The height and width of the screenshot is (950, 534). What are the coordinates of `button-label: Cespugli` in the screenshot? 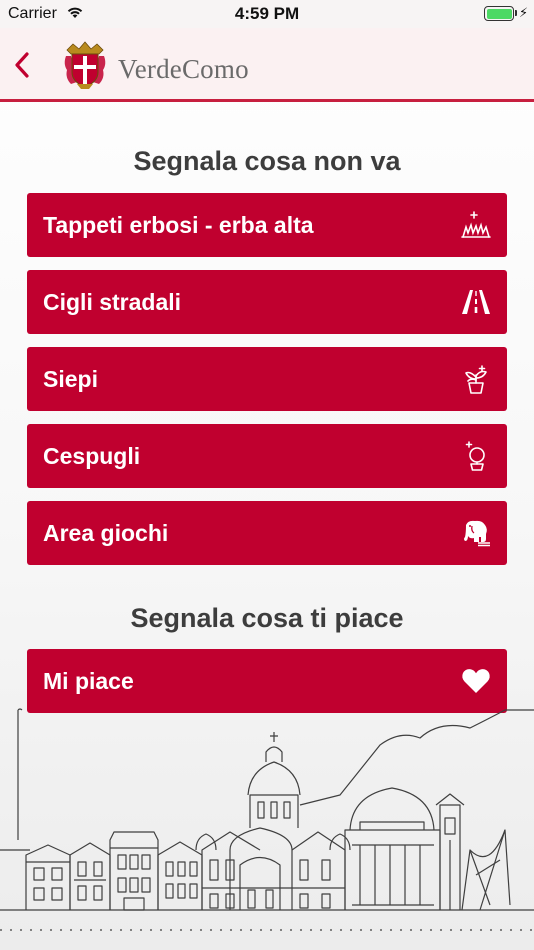 It's located at (92, 455).